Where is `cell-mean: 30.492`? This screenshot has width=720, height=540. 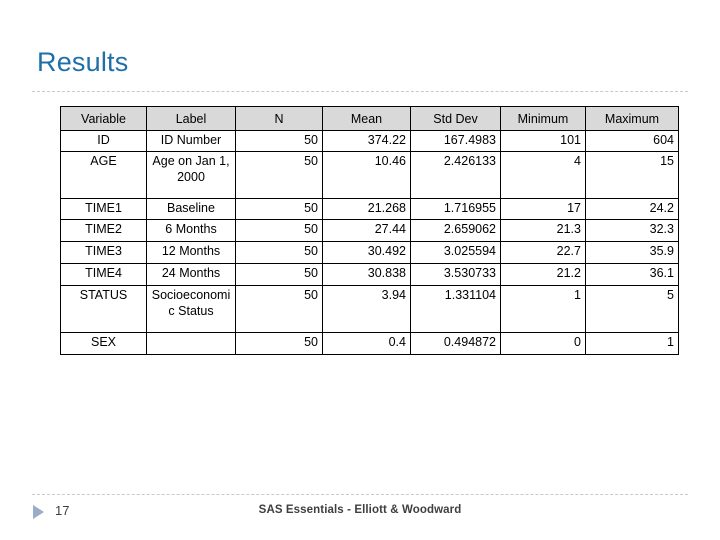 cell-mean: 30.492 is located at coordinates (366, 252).